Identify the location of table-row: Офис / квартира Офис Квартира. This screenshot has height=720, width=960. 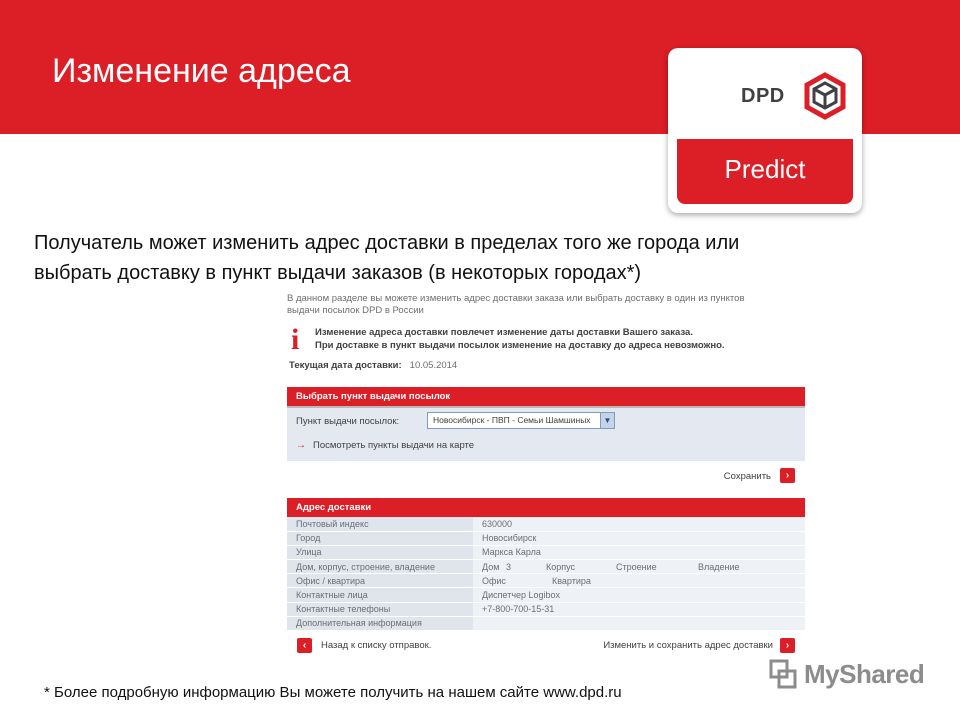
(546, 581).